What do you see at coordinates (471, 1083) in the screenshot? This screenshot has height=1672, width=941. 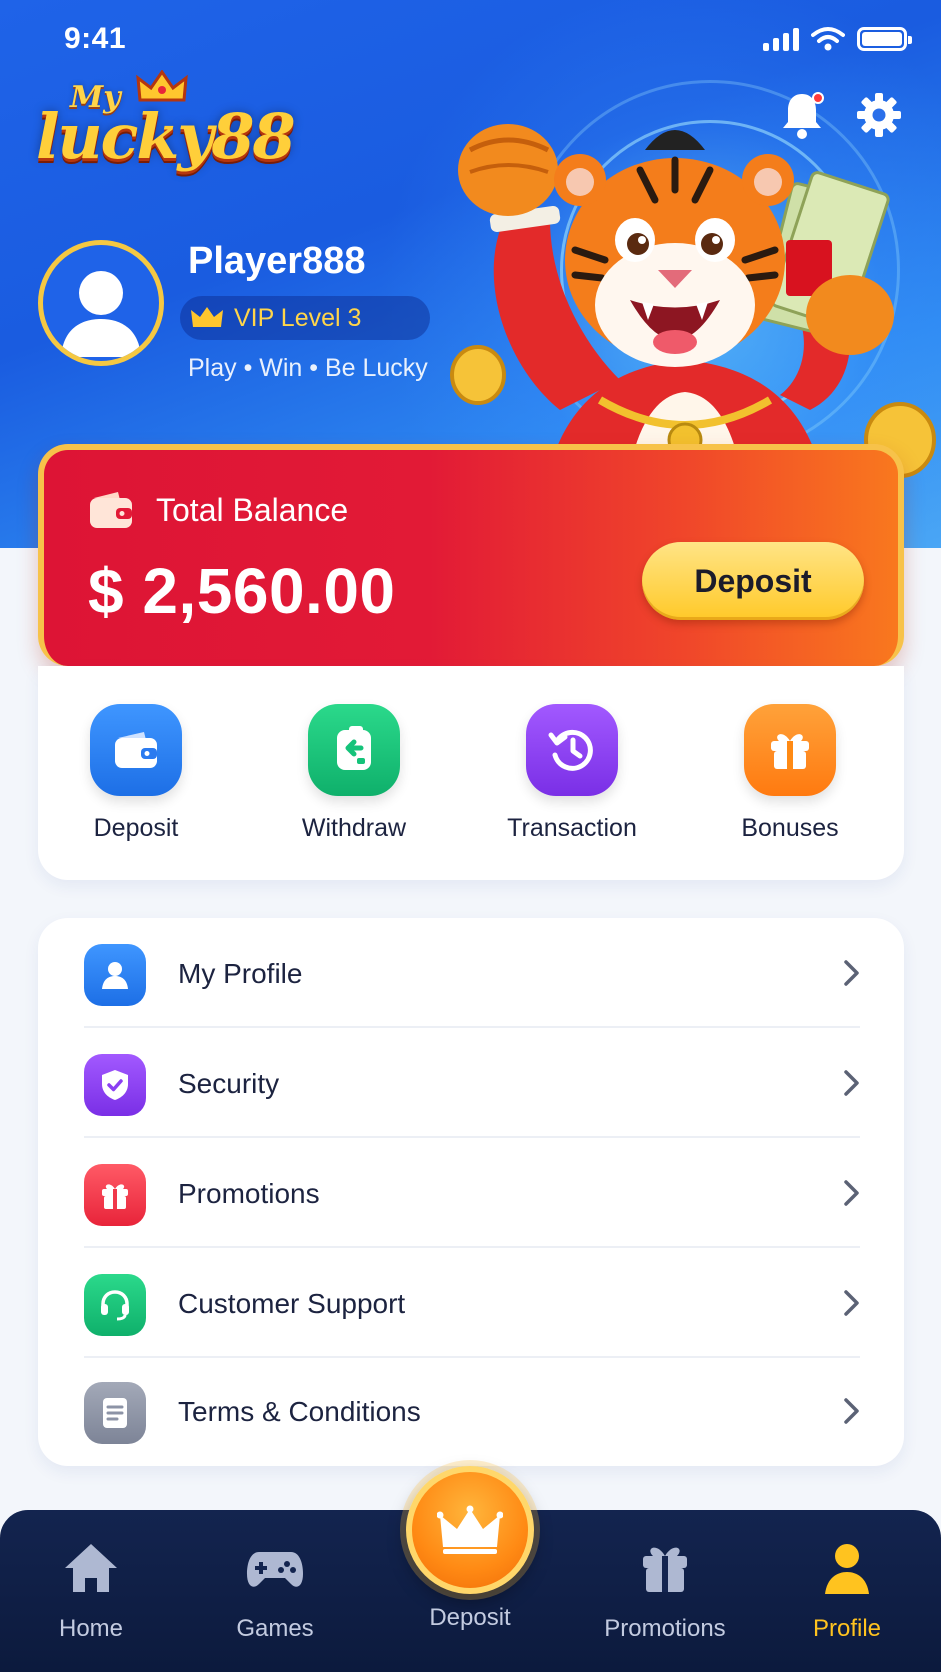 I see `menu-item-security: Security` at bounding box center [471, 1083].